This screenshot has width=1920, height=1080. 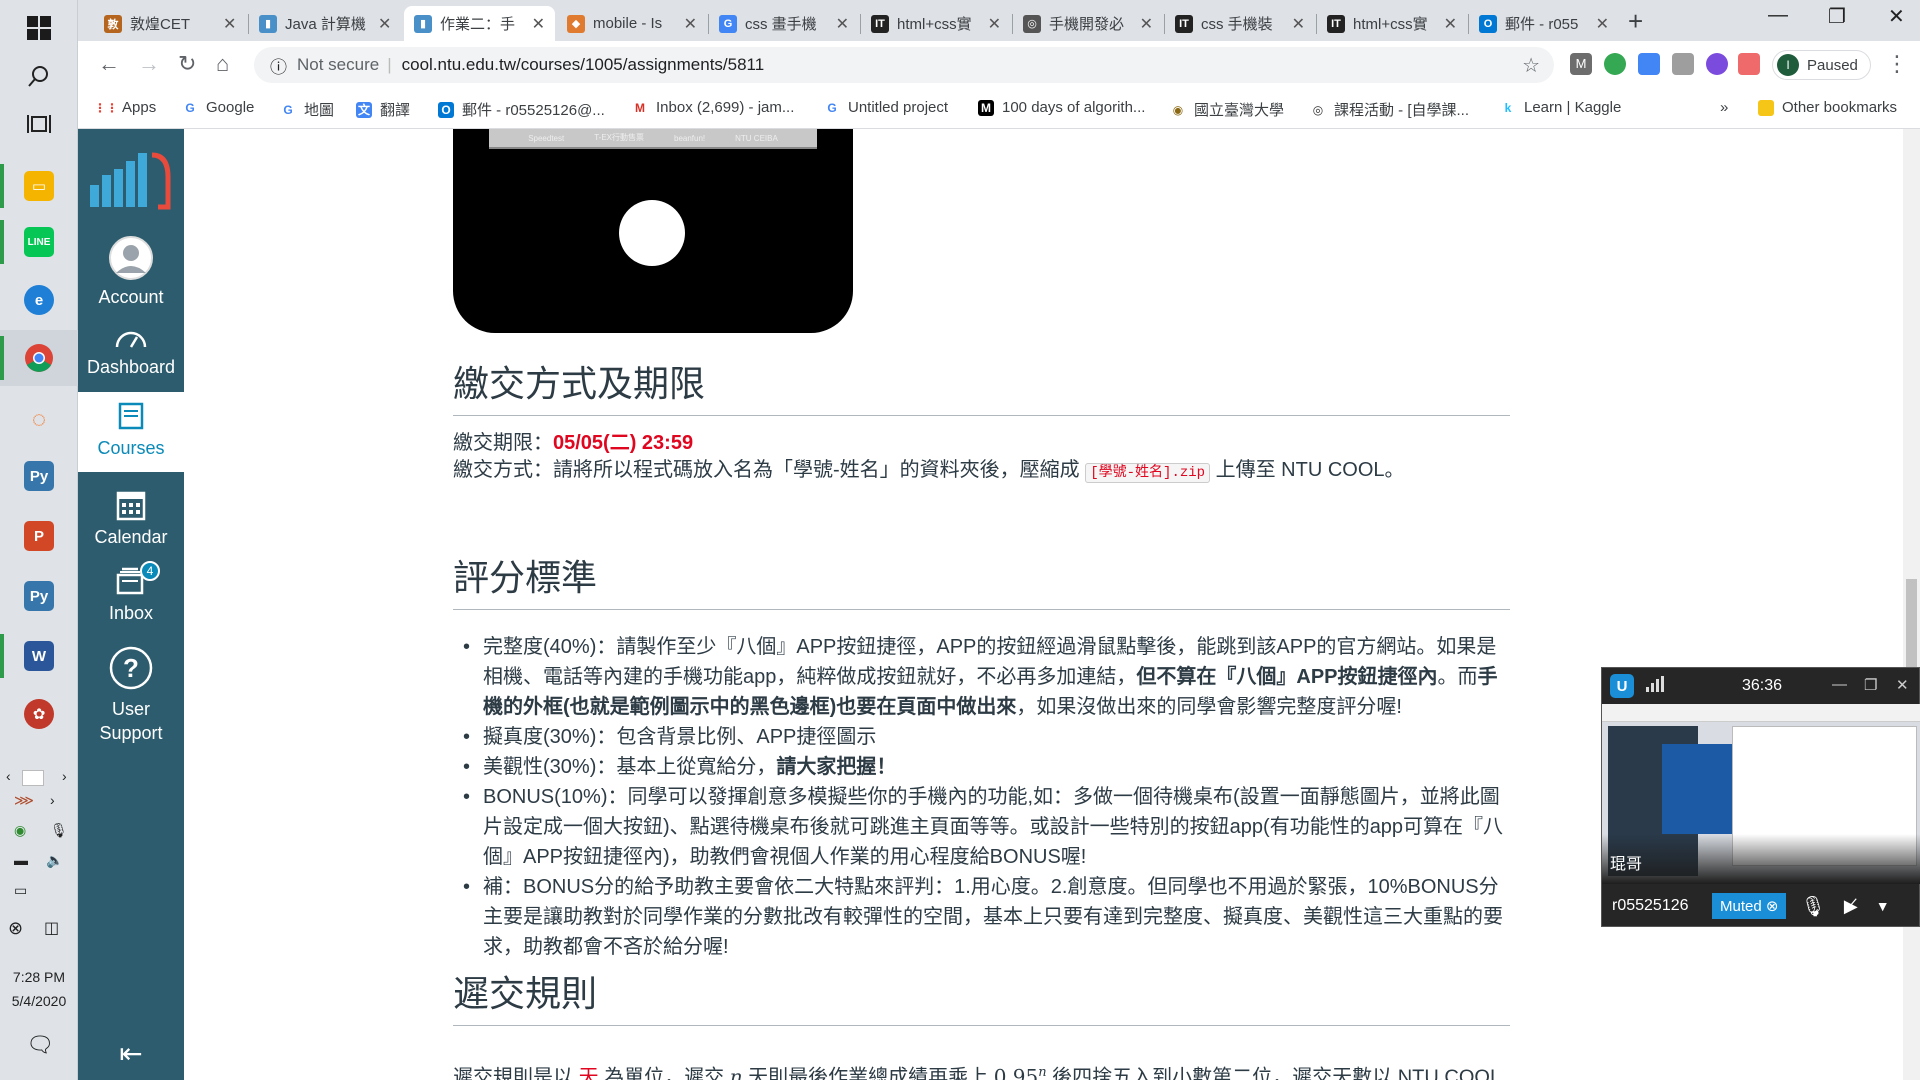 I want to click on collapse-nav-icon: ⇤, so click(x=131, y=1053).